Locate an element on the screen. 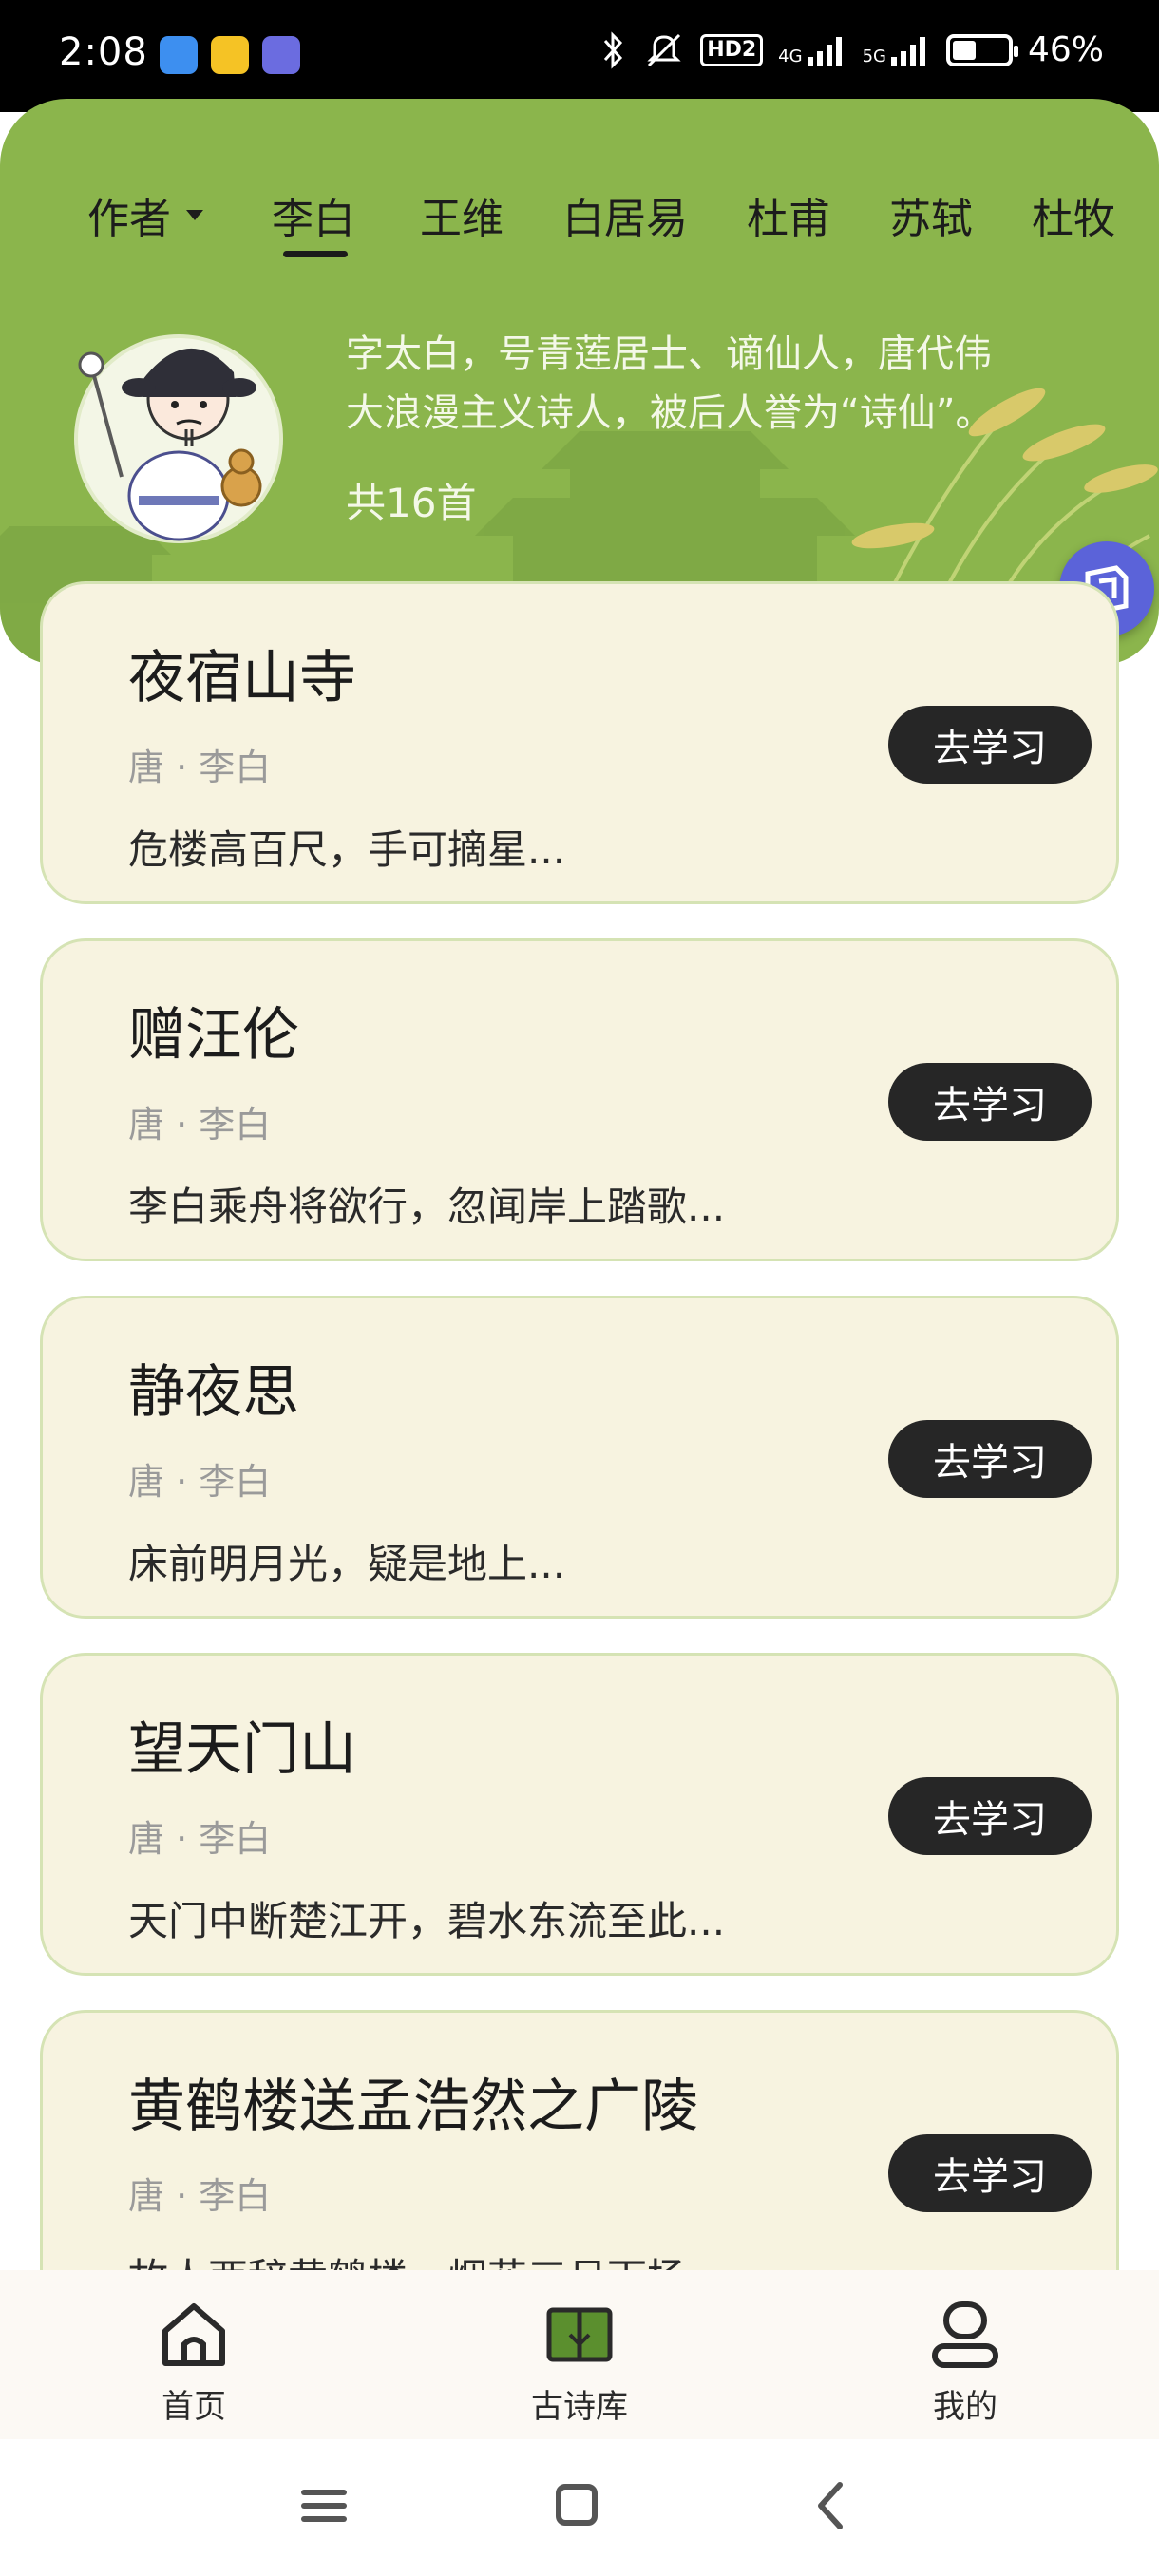 This screenshot has width=1159, height=2576. tab-wangwei: 王维 is located at coordinates (462, 214).